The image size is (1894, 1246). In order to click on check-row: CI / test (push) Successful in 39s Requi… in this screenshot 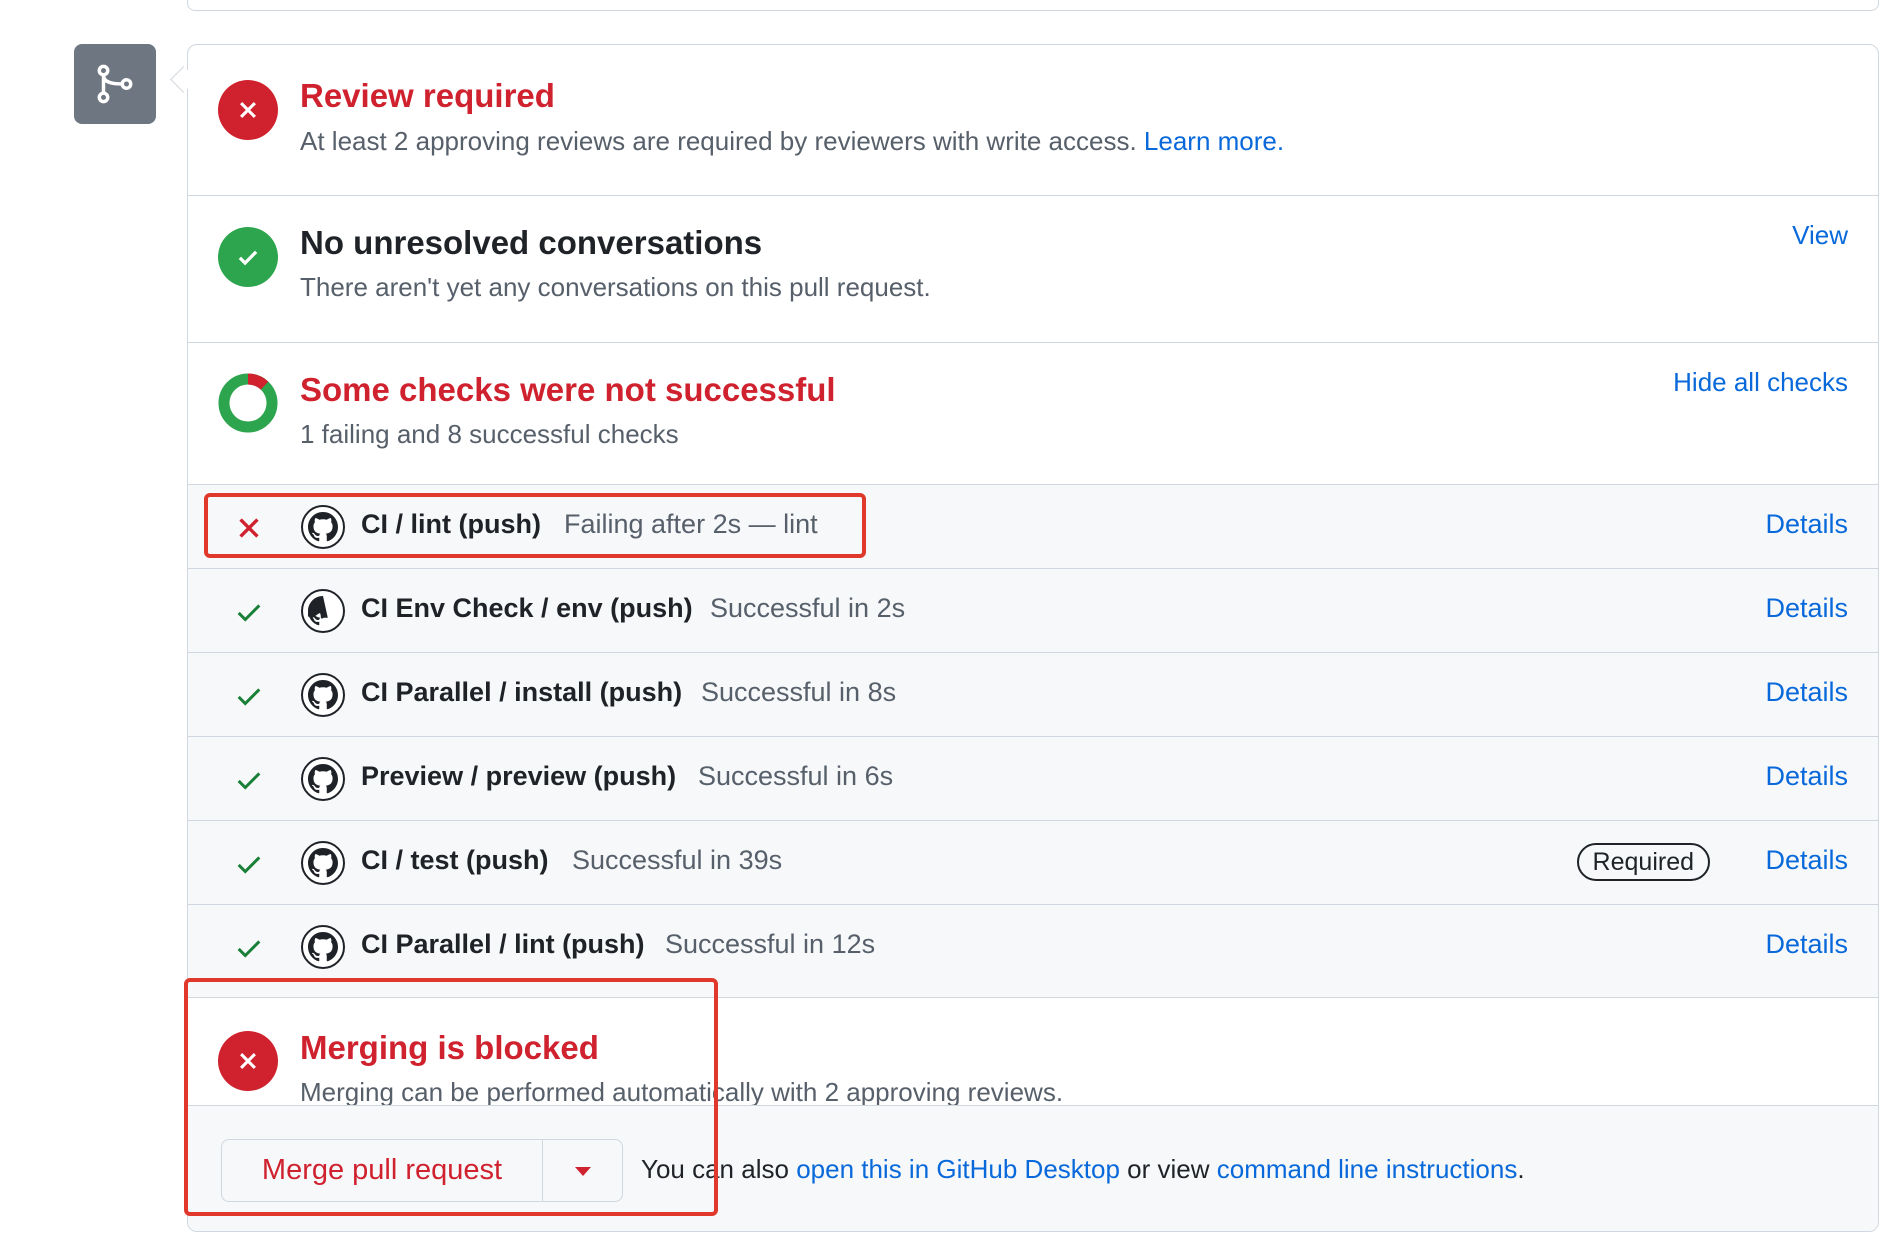, I will do `click(1033, 863)`.